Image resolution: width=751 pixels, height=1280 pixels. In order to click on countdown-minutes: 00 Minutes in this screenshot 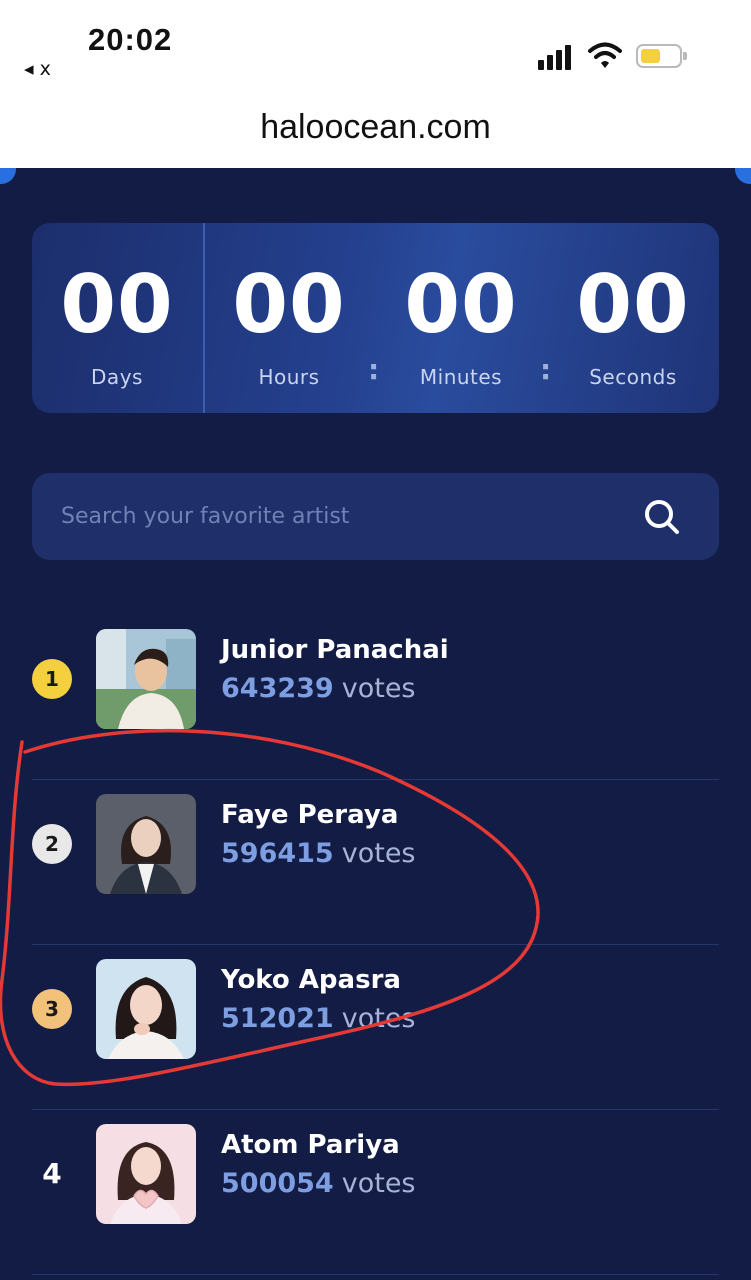, I will do `click(461, 324)`.